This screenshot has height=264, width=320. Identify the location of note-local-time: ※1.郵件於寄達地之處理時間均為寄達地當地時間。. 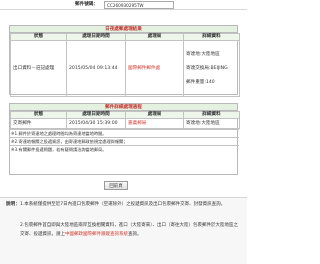
(124, 132).